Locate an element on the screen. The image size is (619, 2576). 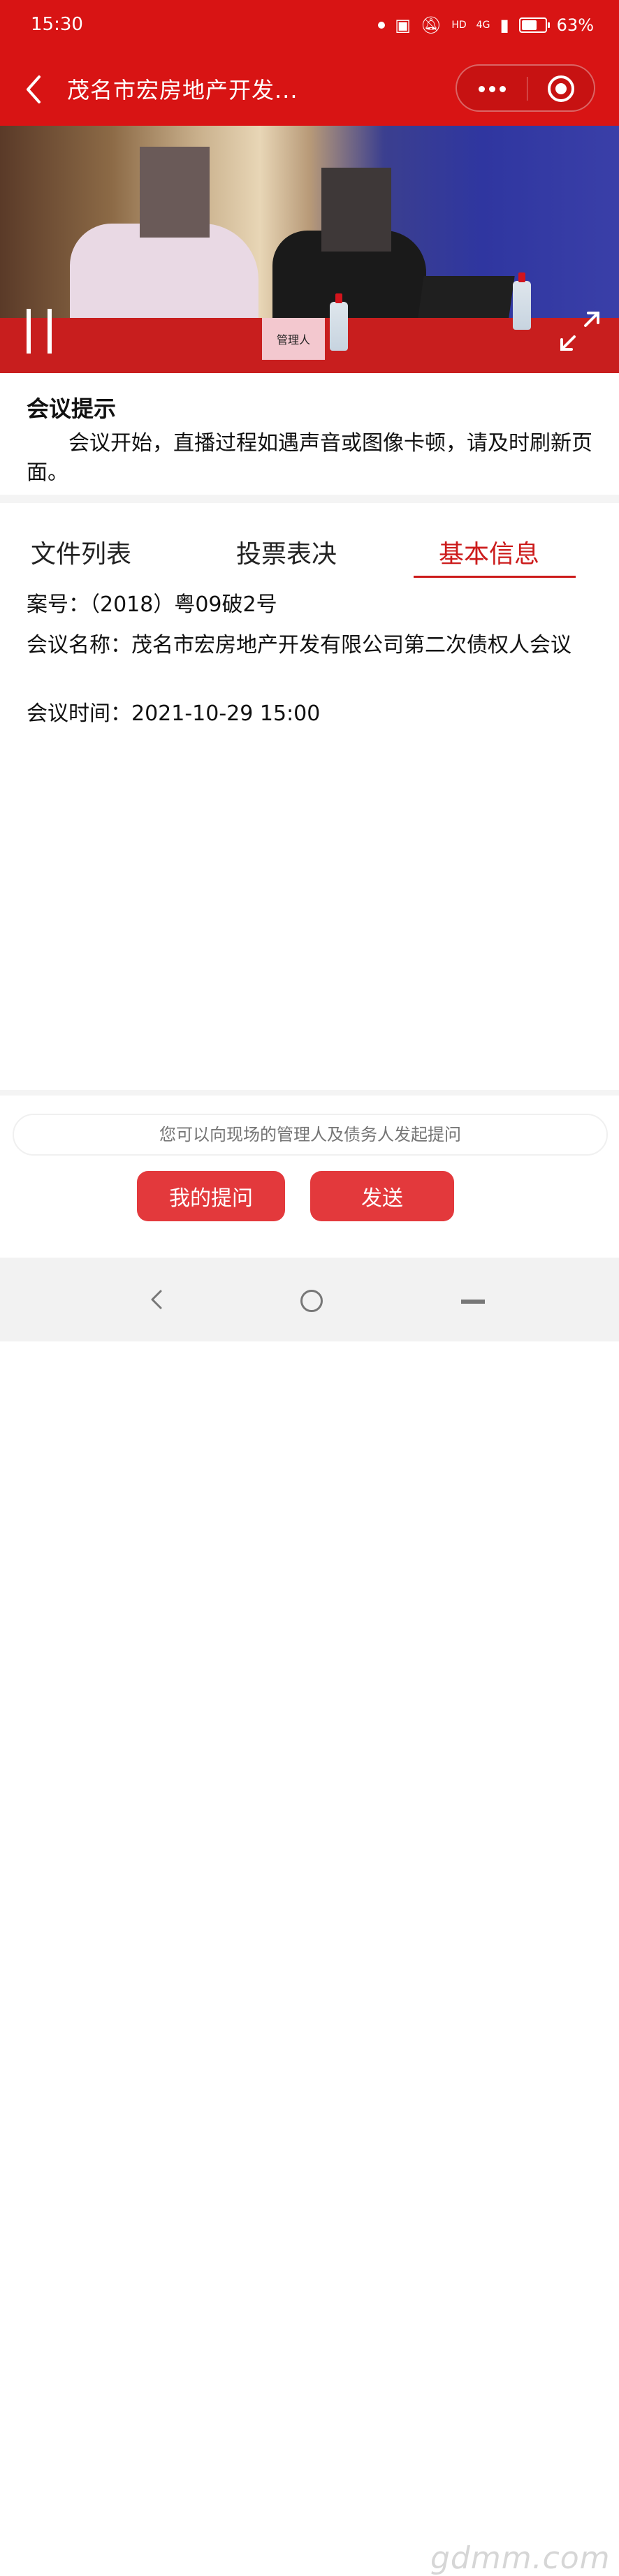
back-button is located at coordinates (38, 89).